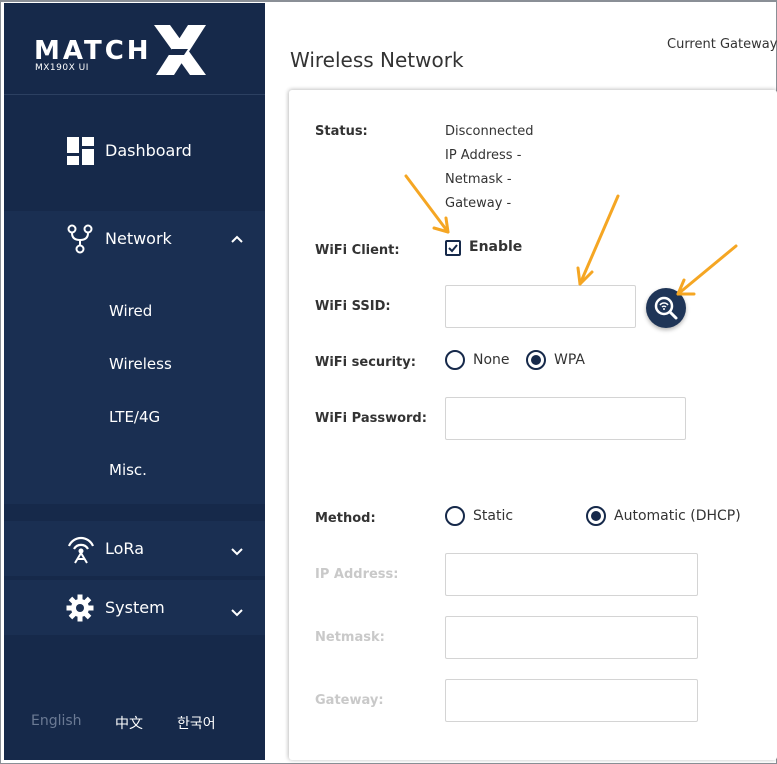  Describe the element at coordinates (350, 637) in the screenshot. I see `netmask-label: Netmask:` at that location.